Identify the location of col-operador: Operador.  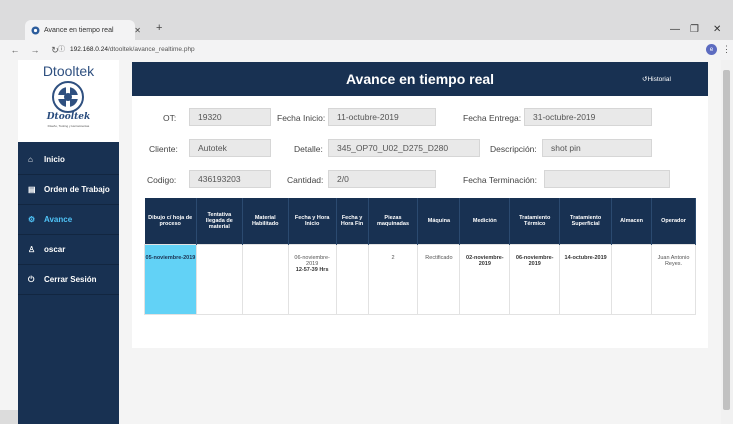
(673, 221).